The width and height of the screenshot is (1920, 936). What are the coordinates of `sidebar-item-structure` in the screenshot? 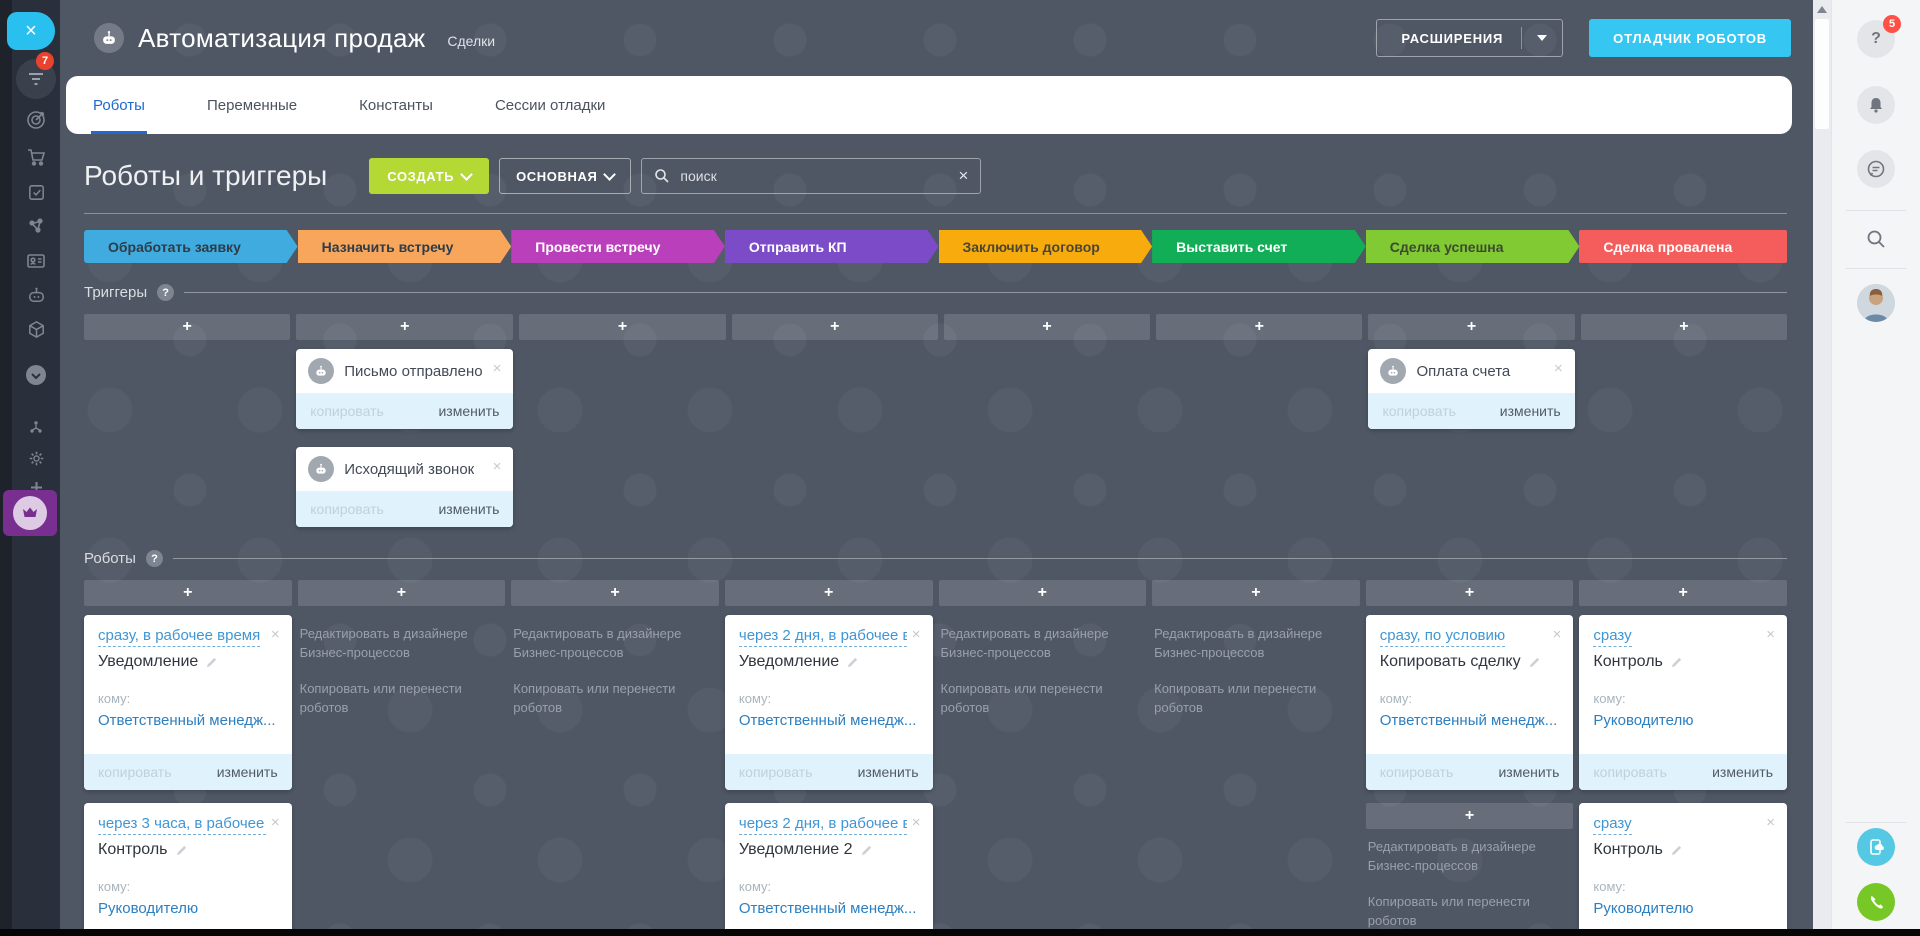 It's located at (36, 427).